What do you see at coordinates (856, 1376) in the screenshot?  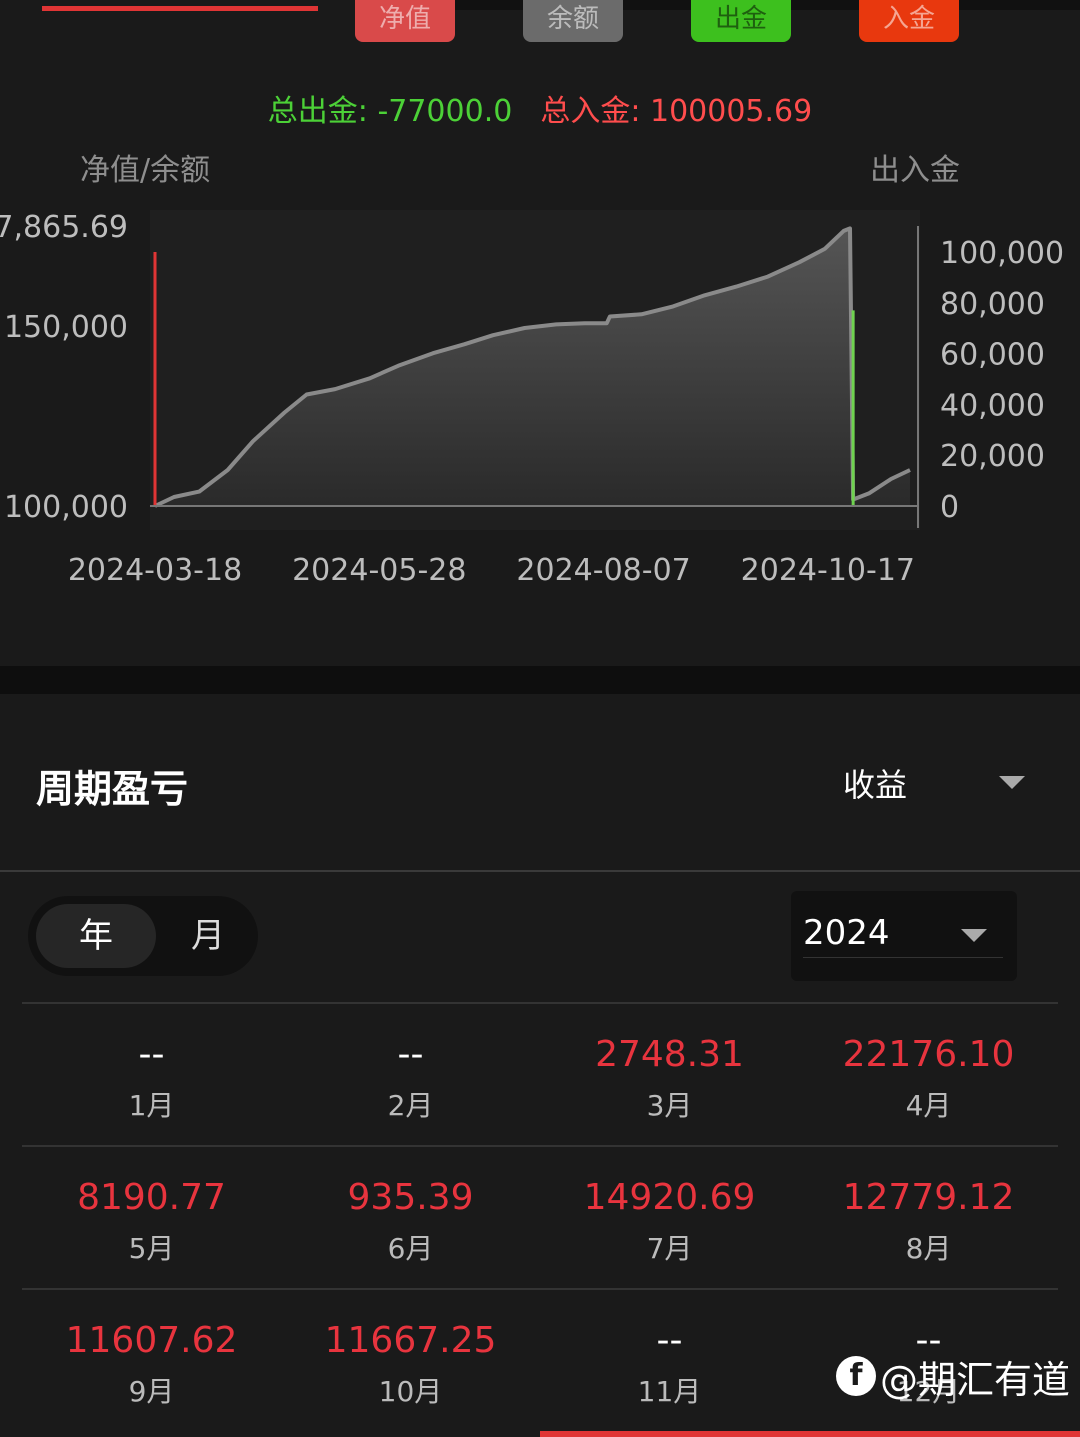 I see `watermark-logo-icon: f` at bounding box center [856, 1376].